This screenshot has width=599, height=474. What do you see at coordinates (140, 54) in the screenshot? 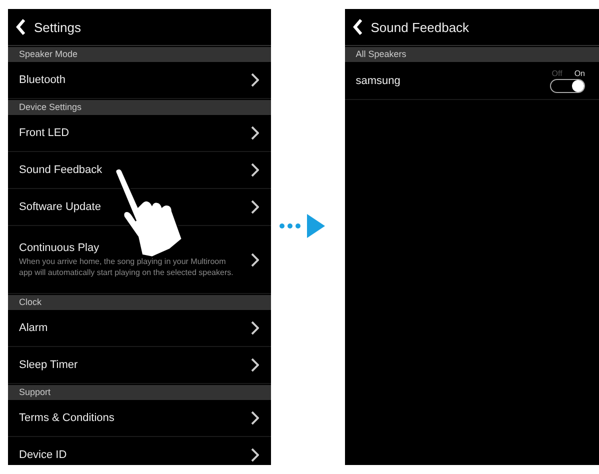
I see `section-header: Speaker Mode` at bounding box center [140, 54].